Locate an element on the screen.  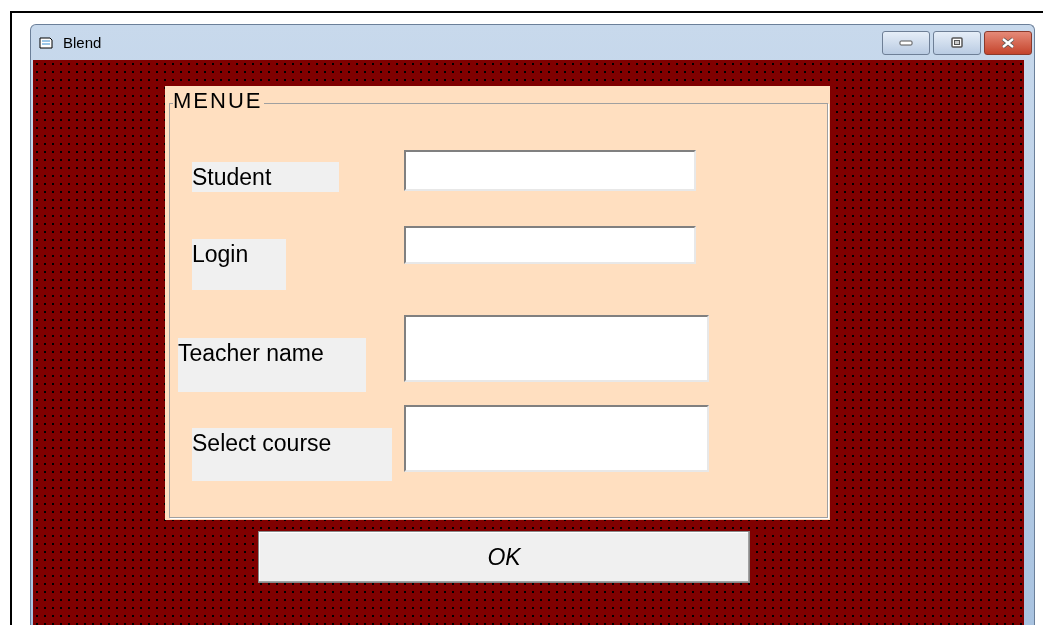
close-icon is located at coordinates (1008, 42).